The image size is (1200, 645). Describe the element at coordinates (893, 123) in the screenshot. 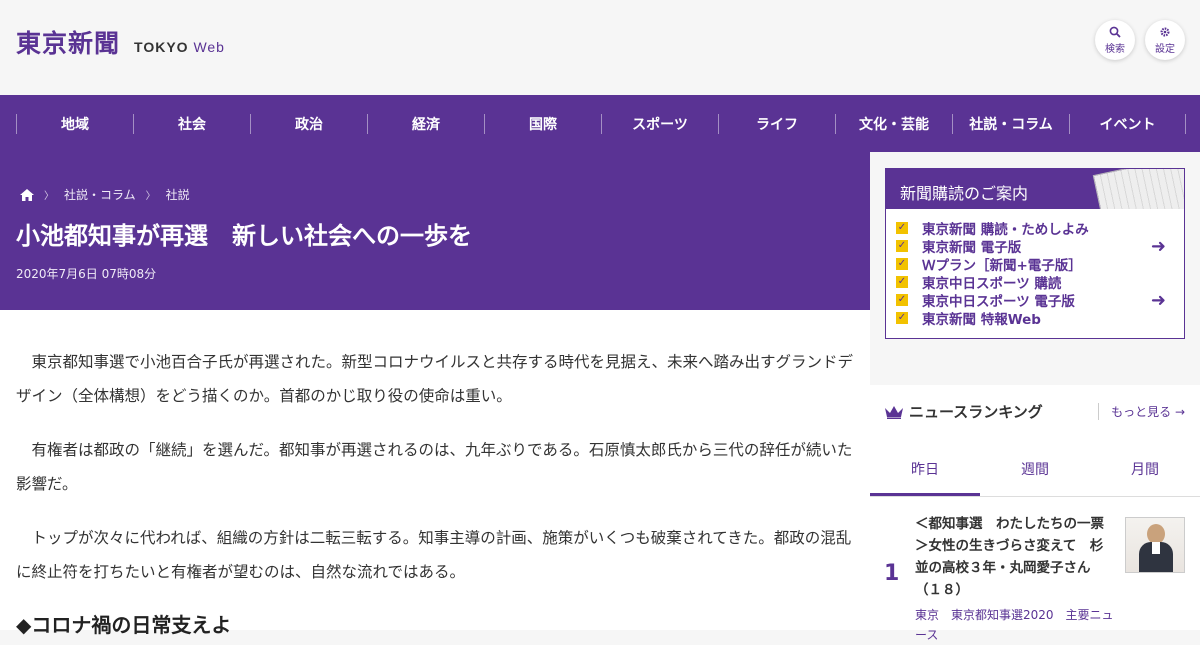

I see `nav-item-culture: 文化・芸能` at that location.